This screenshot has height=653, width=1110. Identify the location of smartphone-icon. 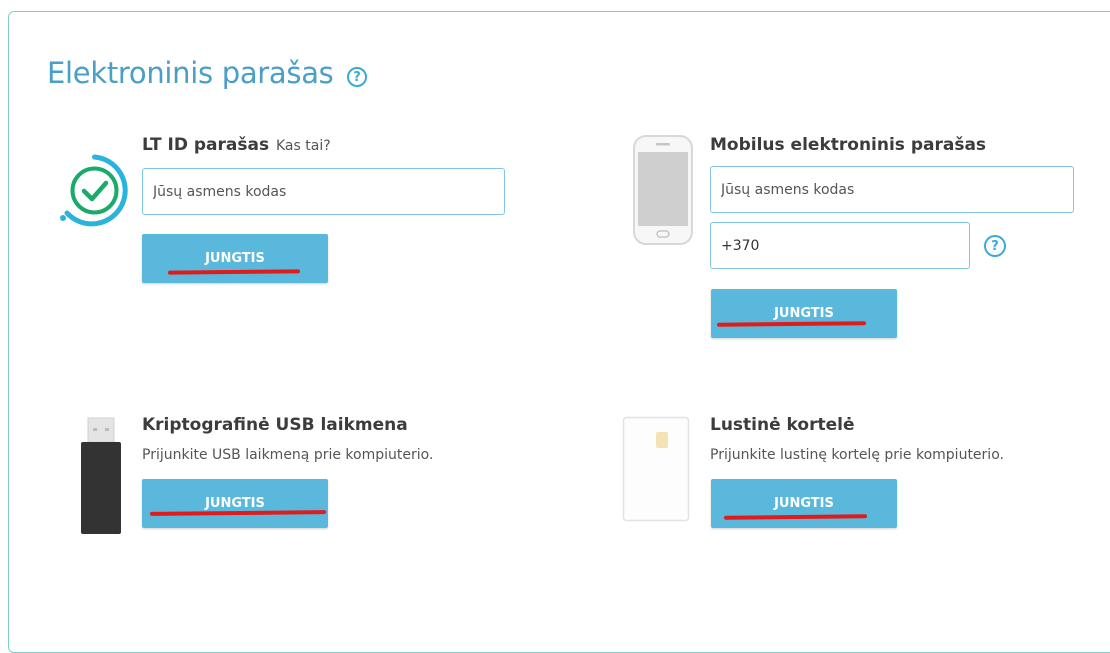
(663, 190).